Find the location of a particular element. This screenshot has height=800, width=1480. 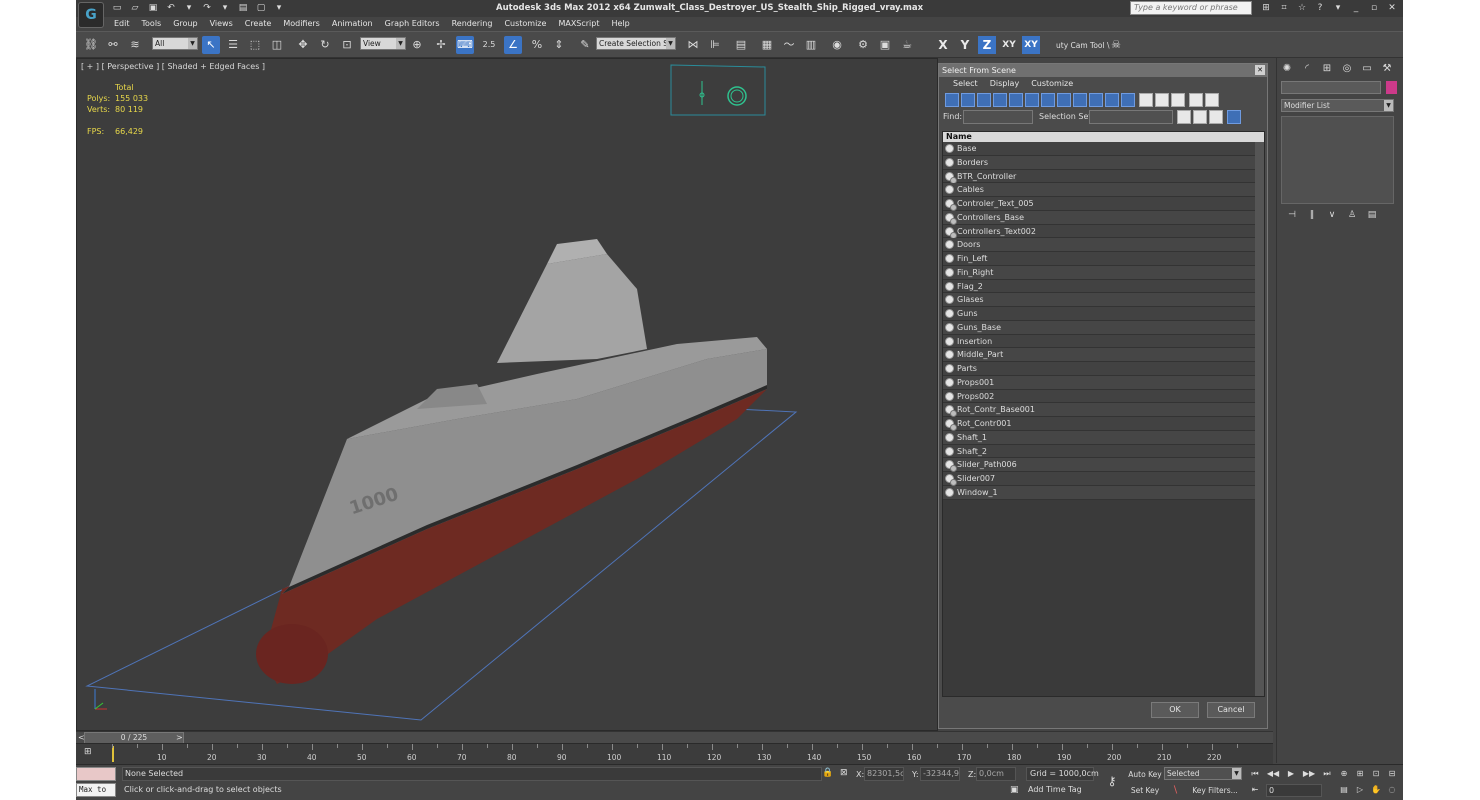

dialog-menu-customize: Customize is located at coordinates (1052, 84).